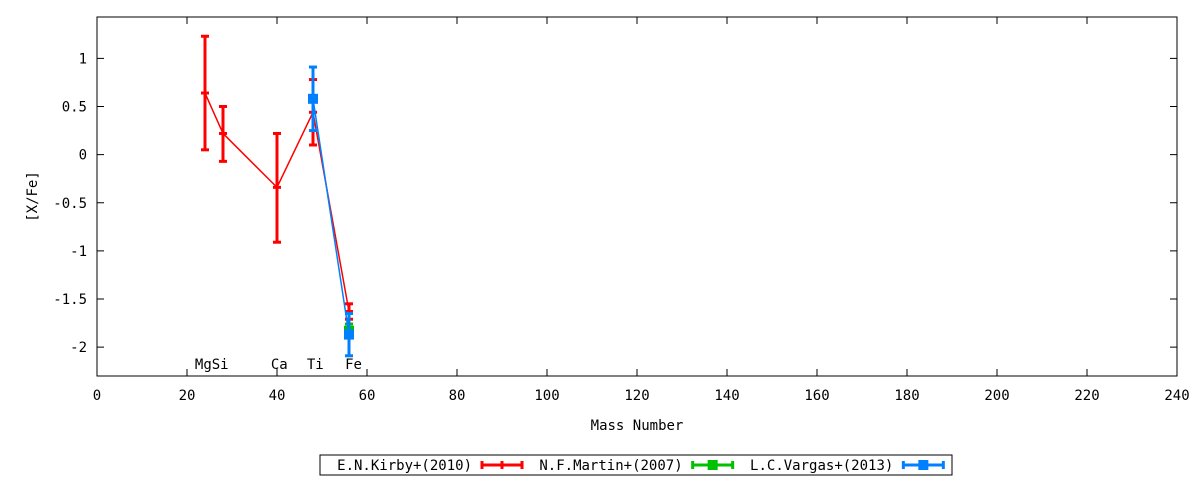 The height and width of the screenshot is (480, 1200). What do you see at coordinates (906, 396) in the screenshot?
I see `x-tick-label: 180` at bounding box center [906, 396].